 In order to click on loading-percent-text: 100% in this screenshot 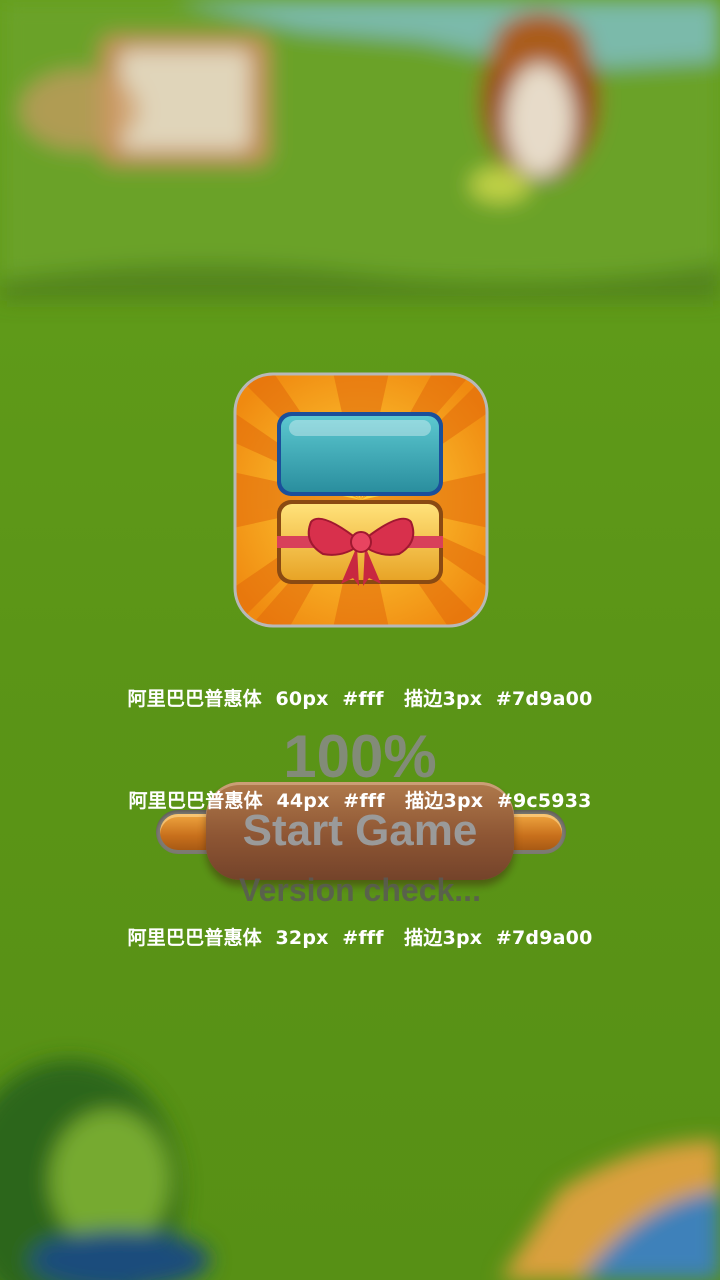, I will do `click(360, 756)`.